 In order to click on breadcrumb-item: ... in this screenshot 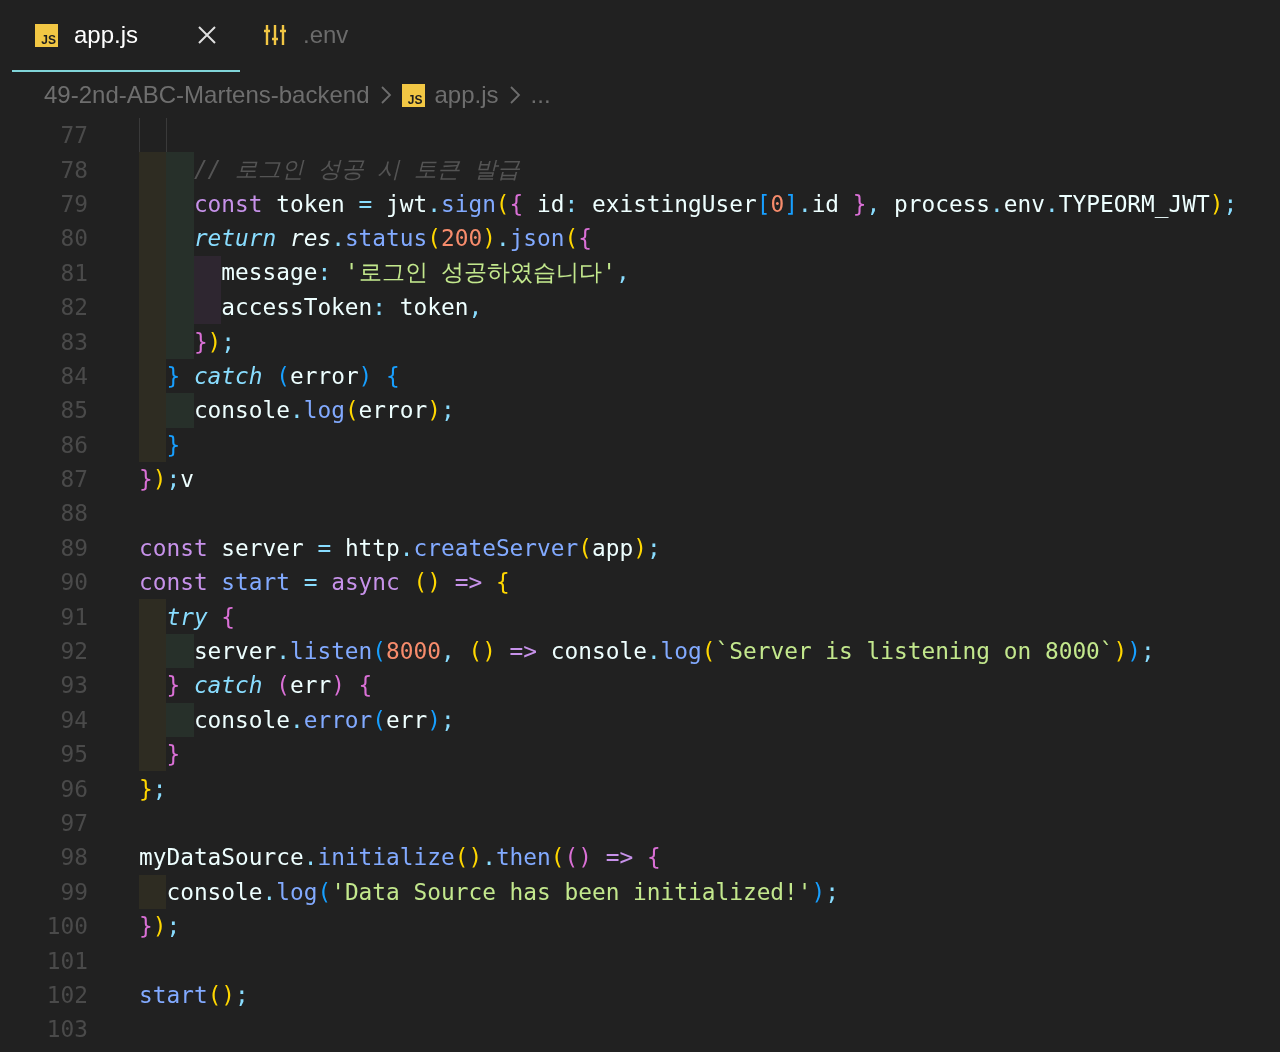, I will do `click(540, 95)`.